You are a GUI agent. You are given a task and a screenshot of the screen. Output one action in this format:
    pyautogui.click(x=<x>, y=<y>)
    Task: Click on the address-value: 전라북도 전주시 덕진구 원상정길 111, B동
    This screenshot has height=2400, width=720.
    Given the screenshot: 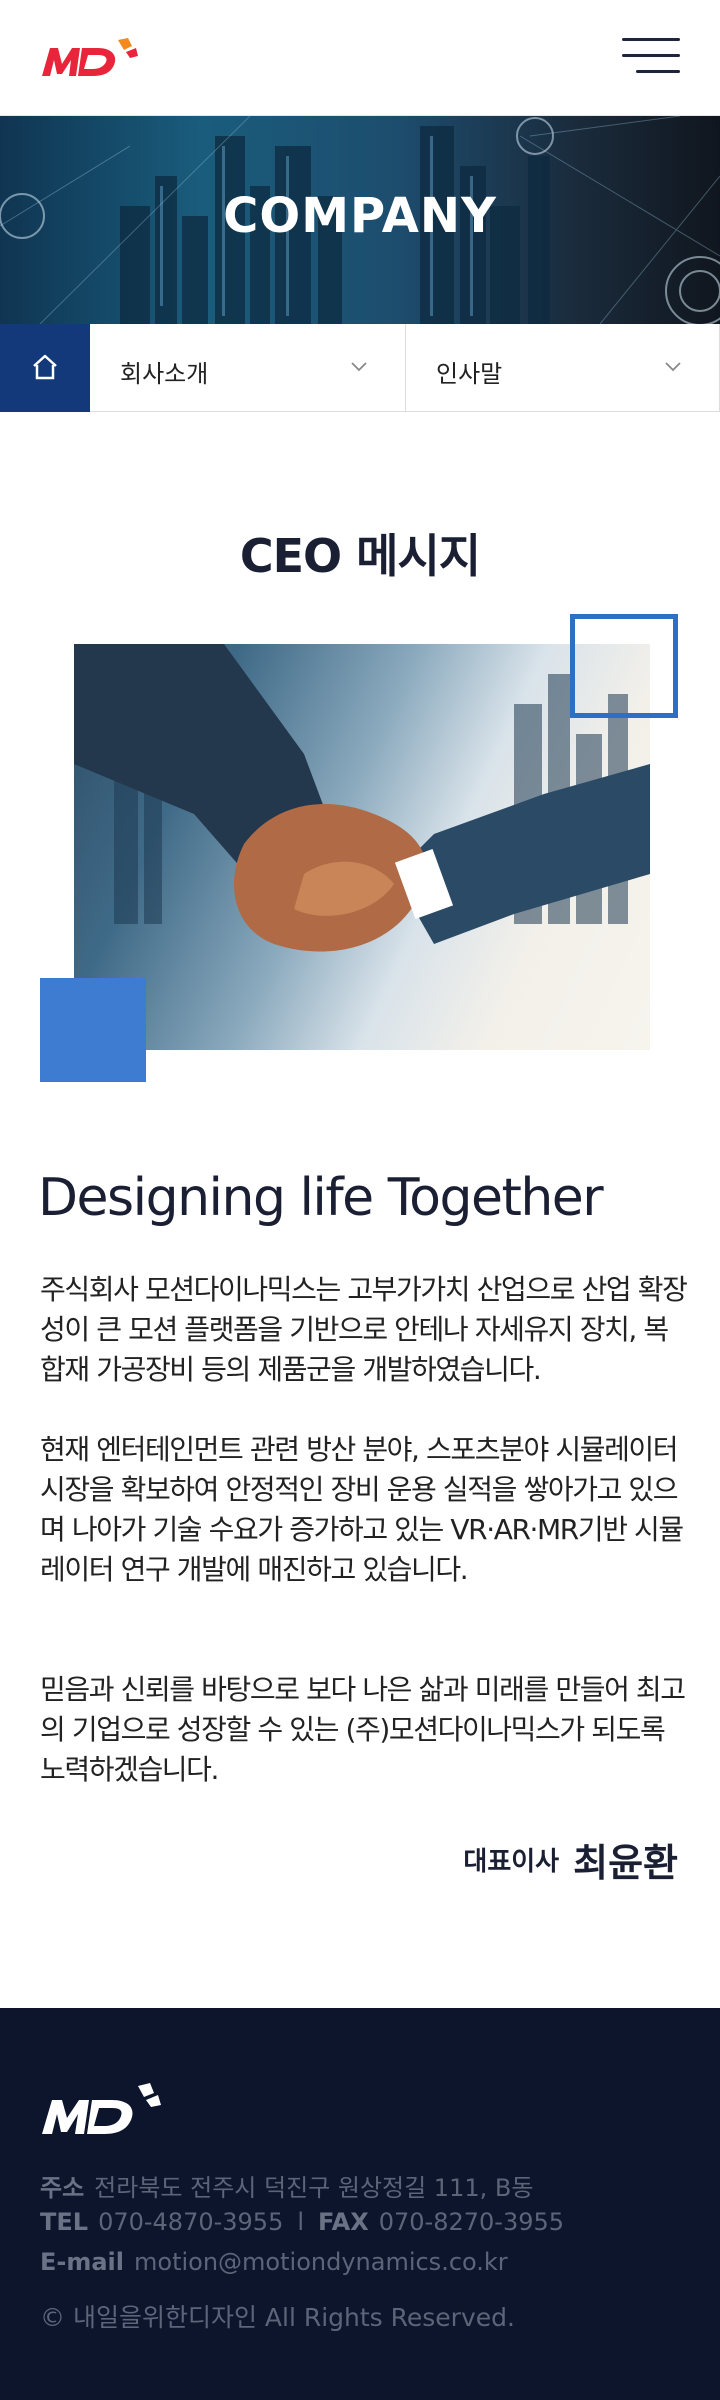 What is the action you would take?
    pyautogui.click(x=314, y=2188)
    